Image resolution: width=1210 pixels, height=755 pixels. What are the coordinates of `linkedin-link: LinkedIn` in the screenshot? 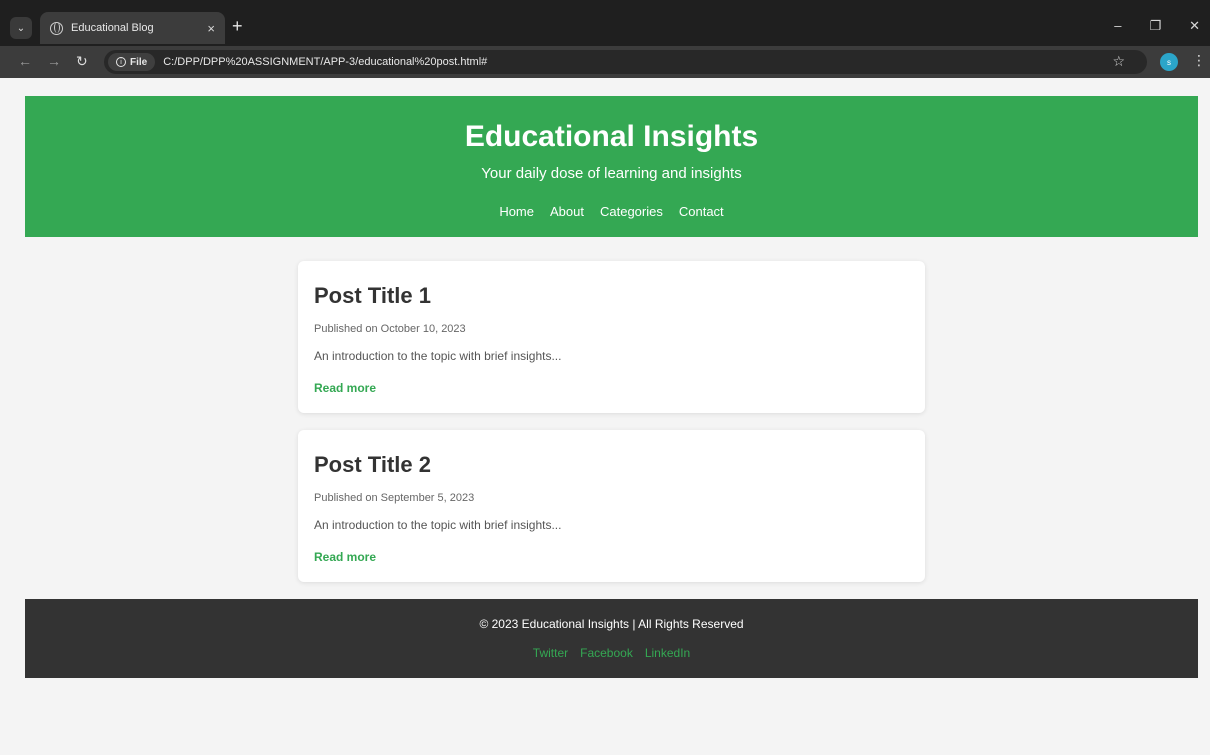 It's located at (667, 653).